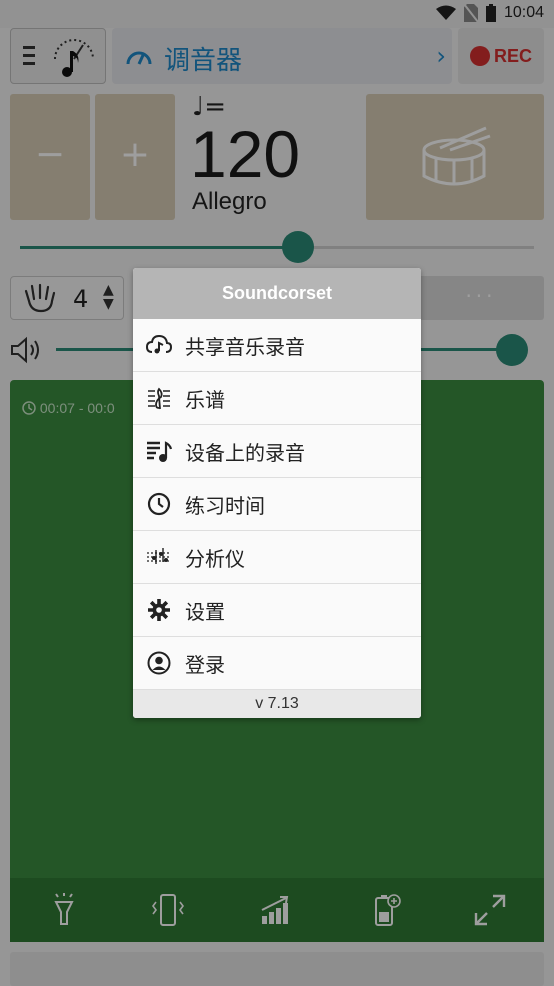  What do you see at coordinates (245, 452) in the screenshot?
I see `menu-item-label: 设备上的录音` at bounding box center [245, 452].